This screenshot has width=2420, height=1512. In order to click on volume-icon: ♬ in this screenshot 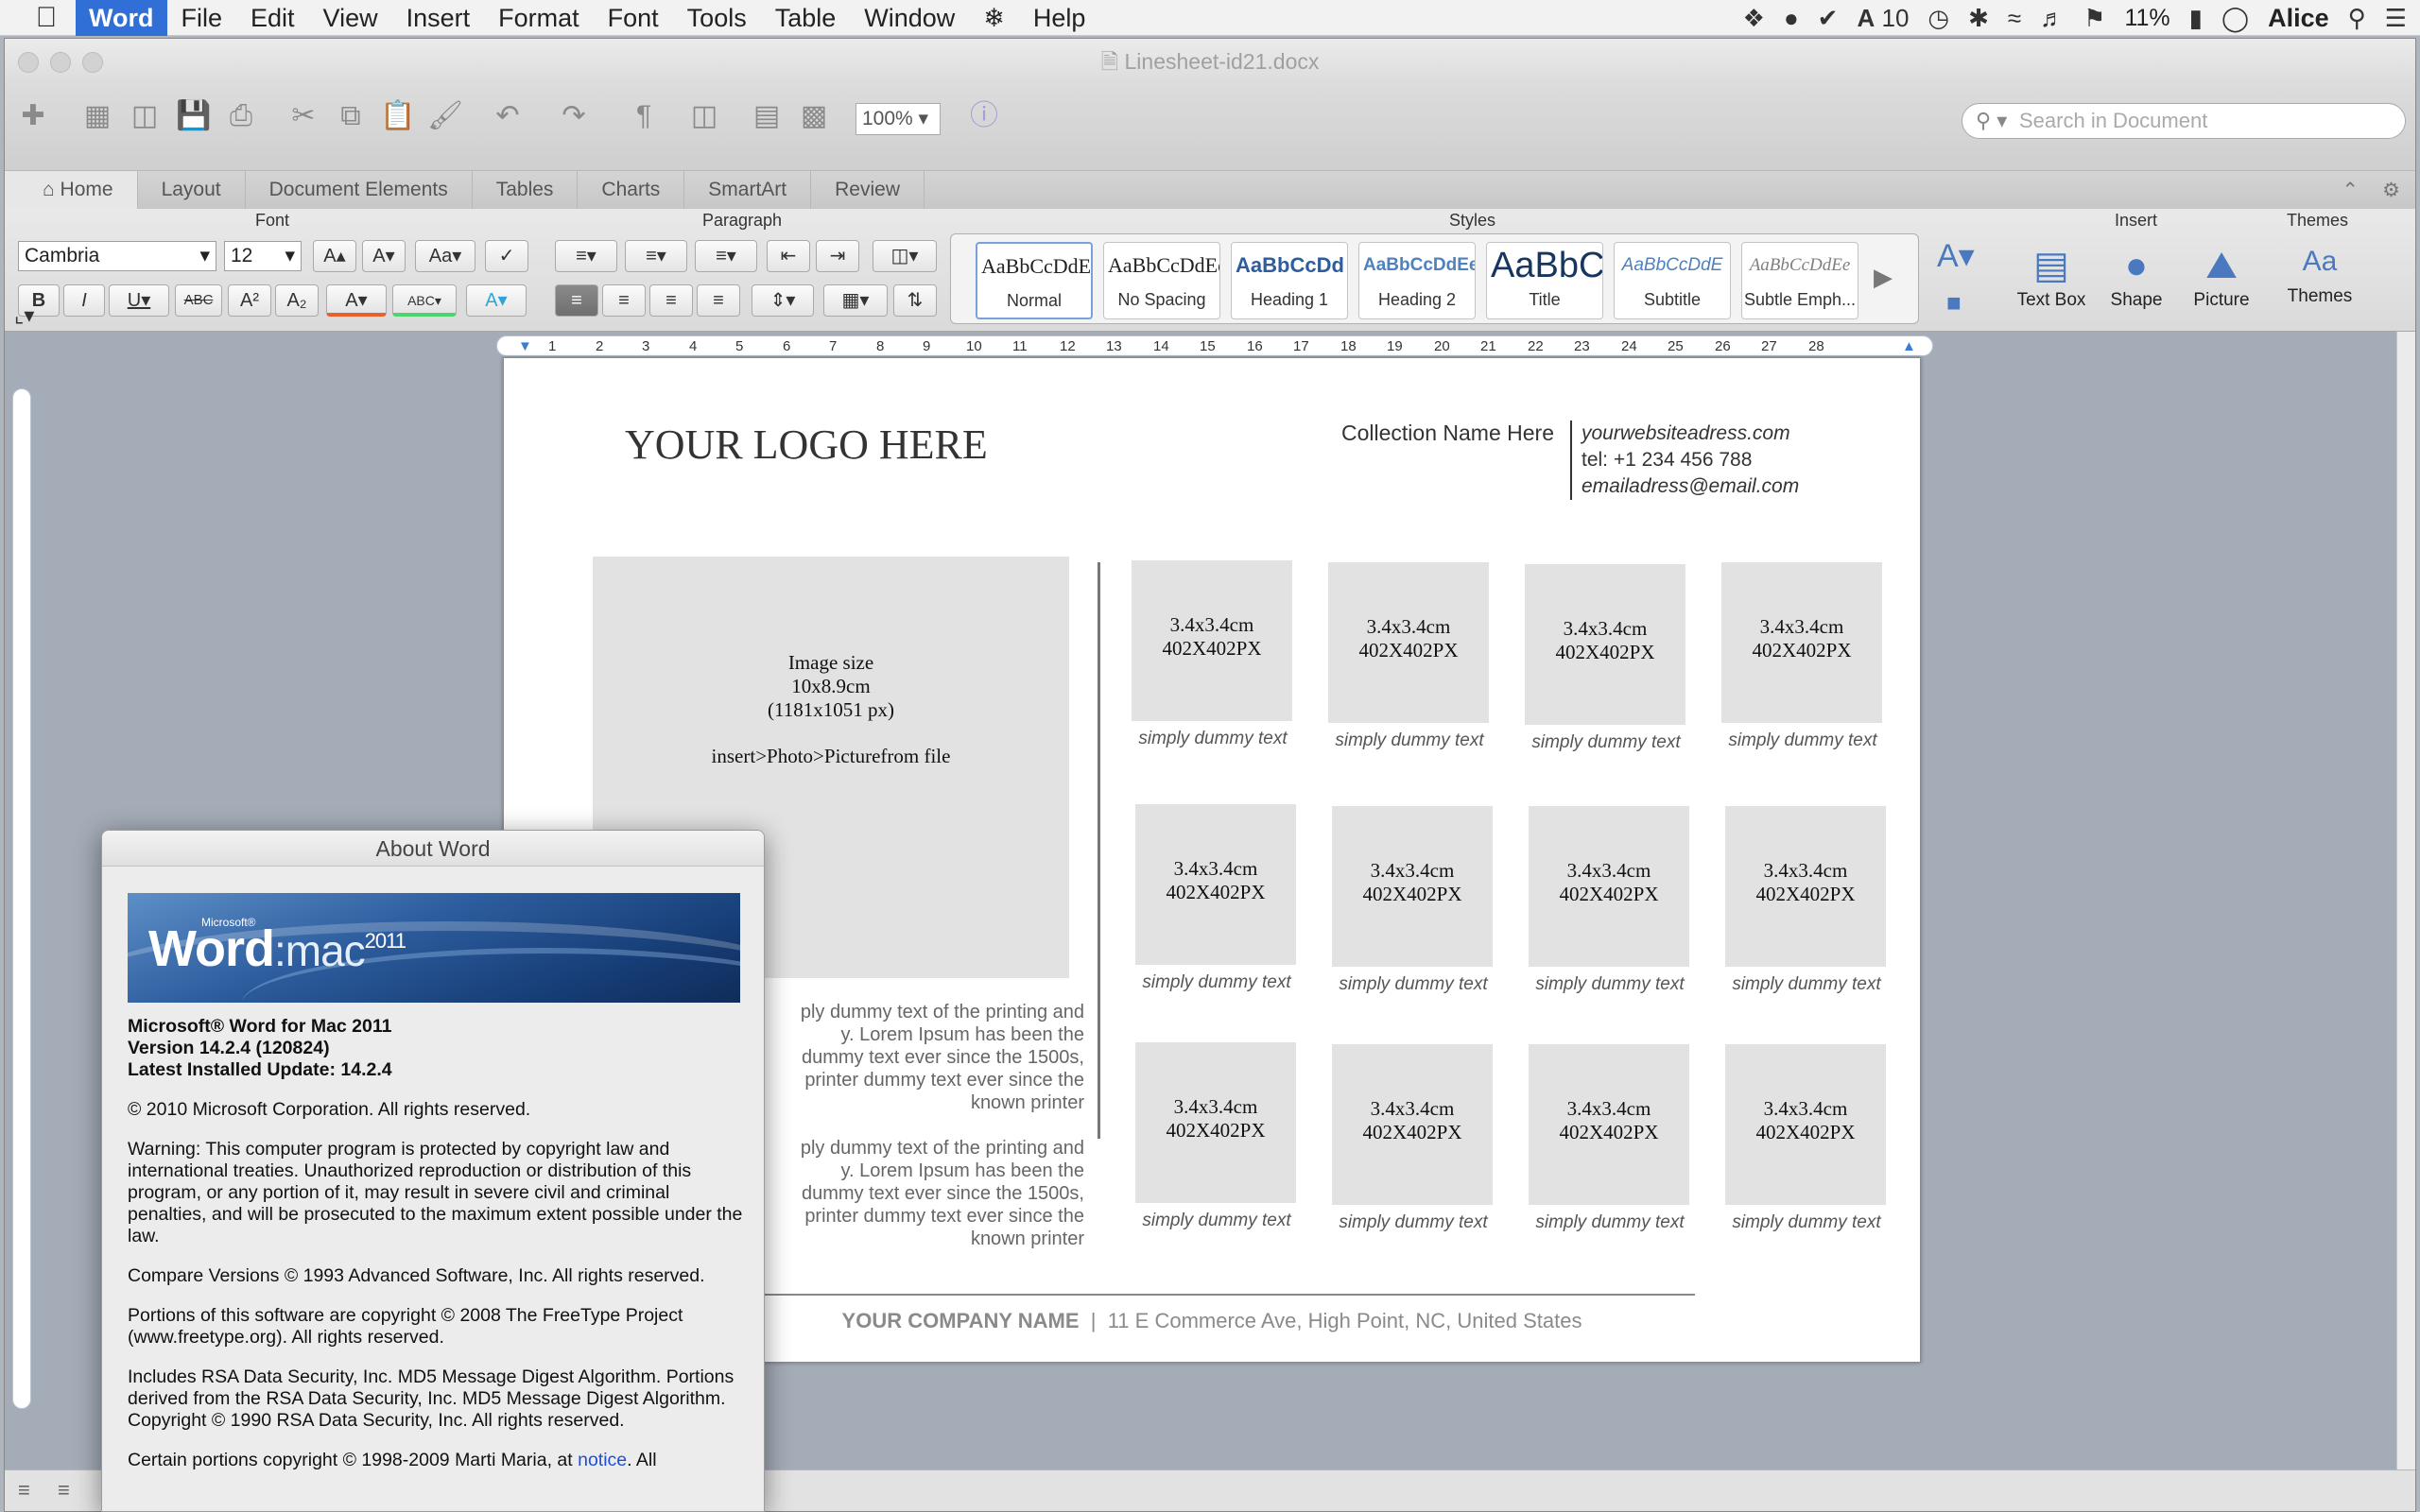, I will do `click(2052, 18)`.